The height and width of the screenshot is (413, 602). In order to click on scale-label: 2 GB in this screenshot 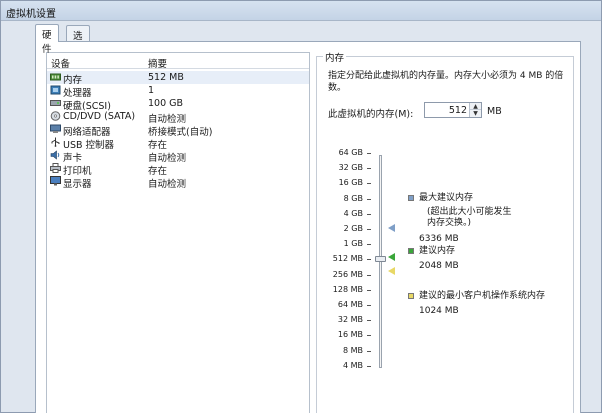, I will do `click(353, 228)`.